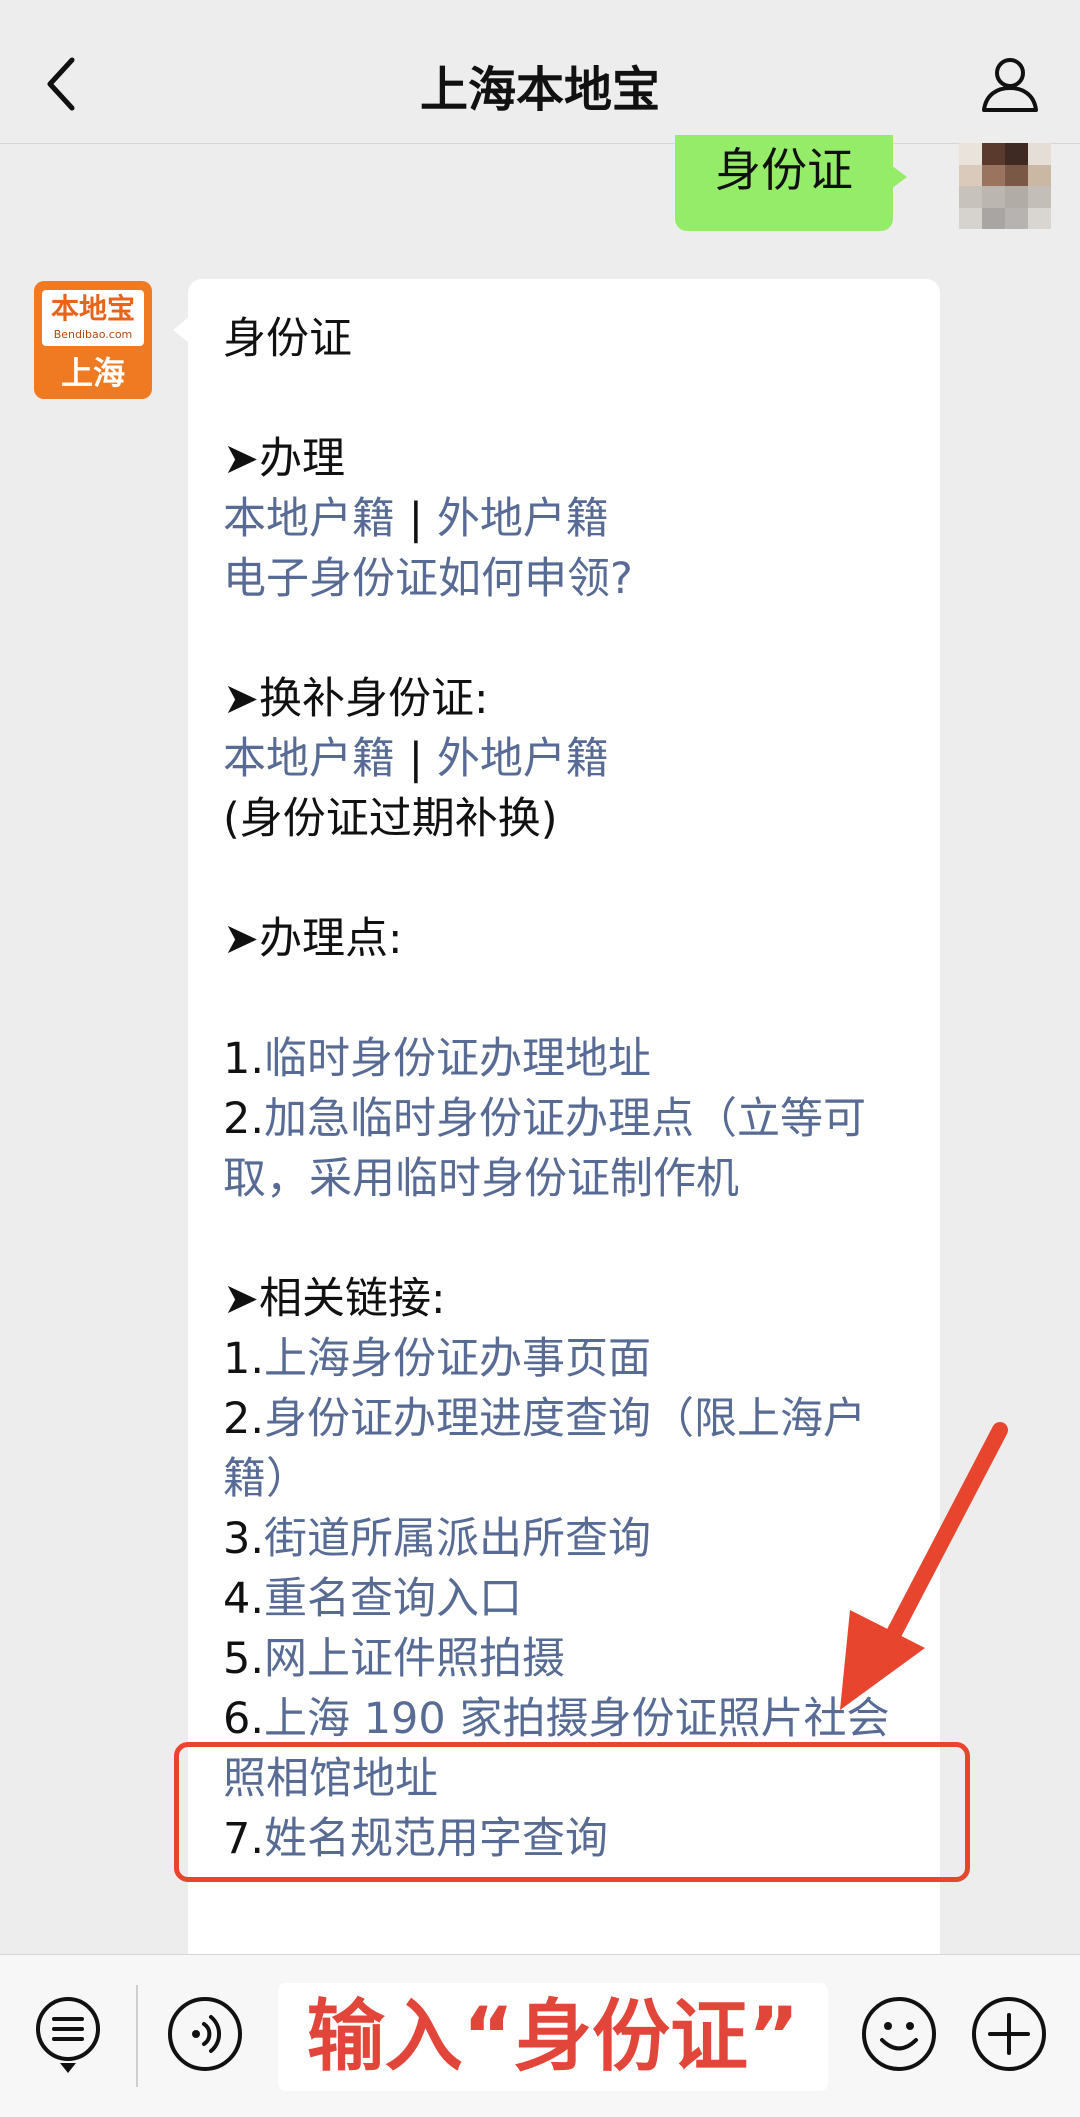 The width and height of the screenshot is (1080, 2117). I want to click on list-number: 3., so click(244, 1539).